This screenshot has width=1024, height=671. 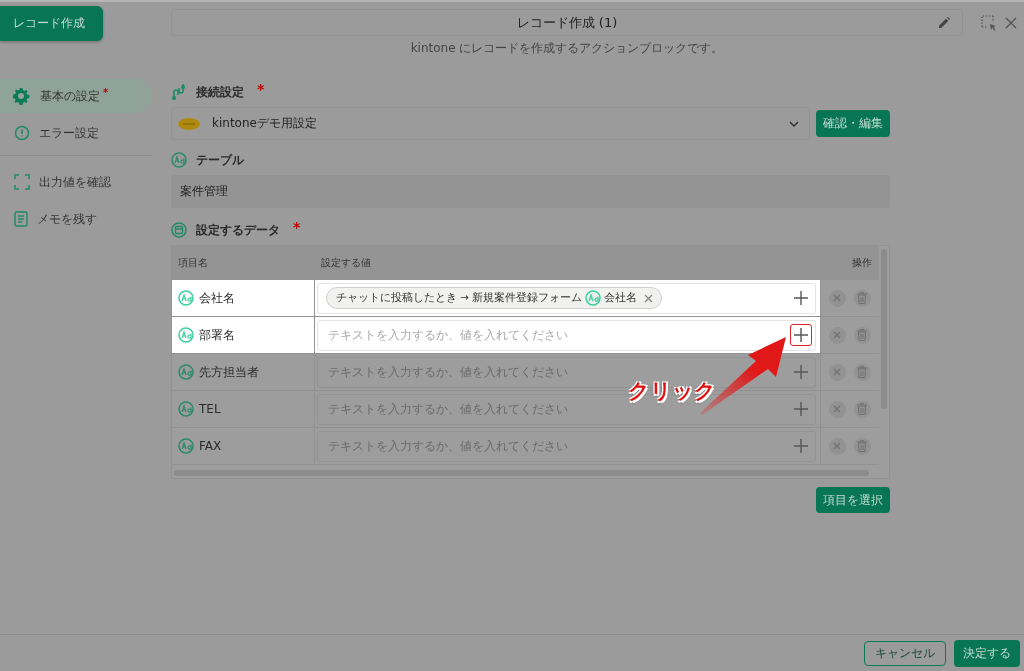 I want to click on sidebar-item: 出力値を確認, so click(x=76, y=182).